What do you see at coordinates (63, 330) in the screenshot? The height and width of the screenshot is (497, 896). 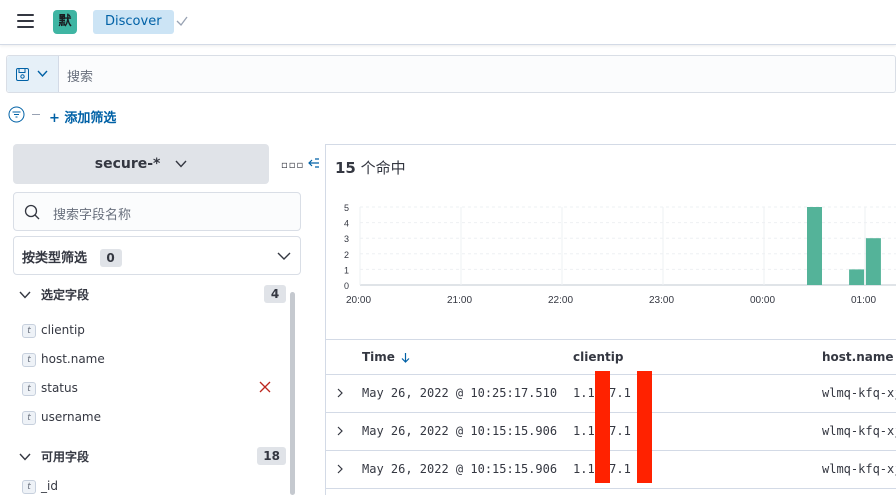 I see `field-name: clientip` at bounding box center [63, 330].